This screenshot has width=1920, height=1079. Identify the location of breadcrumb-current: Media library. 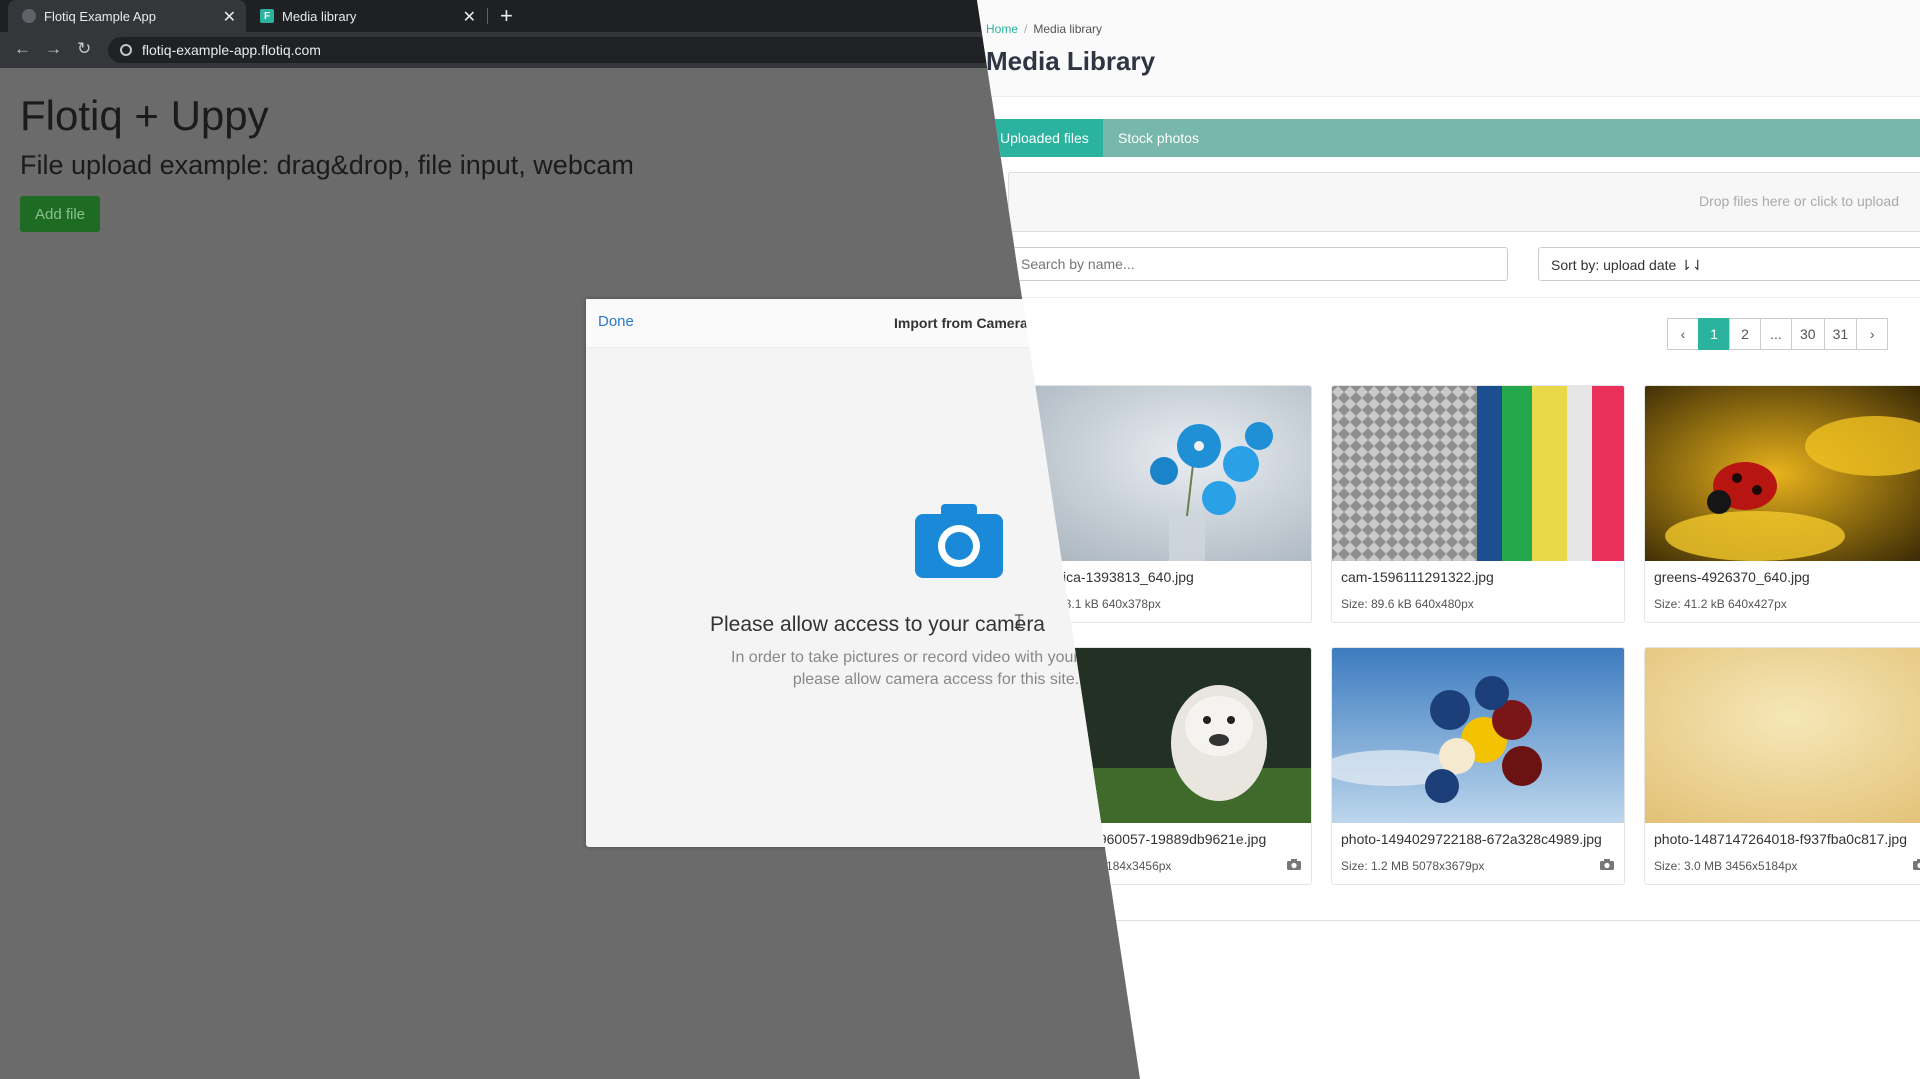
(1068, 29).